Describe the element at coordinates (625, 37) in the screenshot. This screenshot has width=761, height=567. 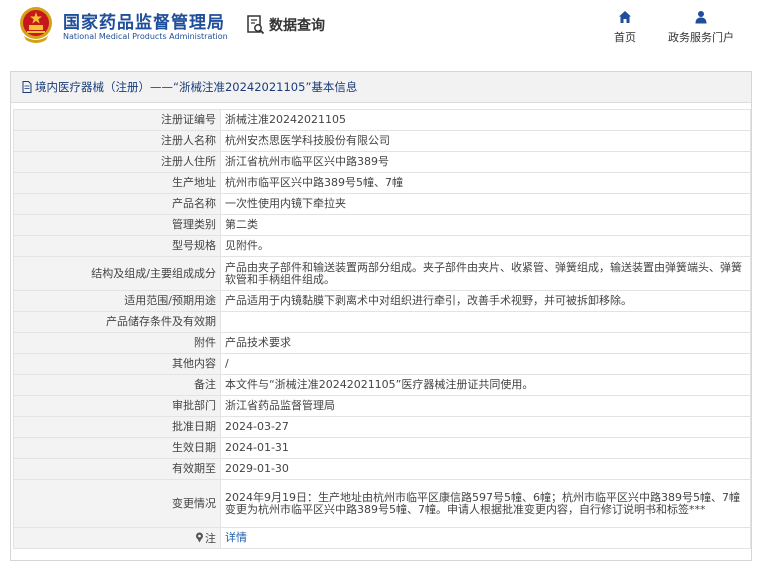
I see `nav-home-label: 首页` at that location.